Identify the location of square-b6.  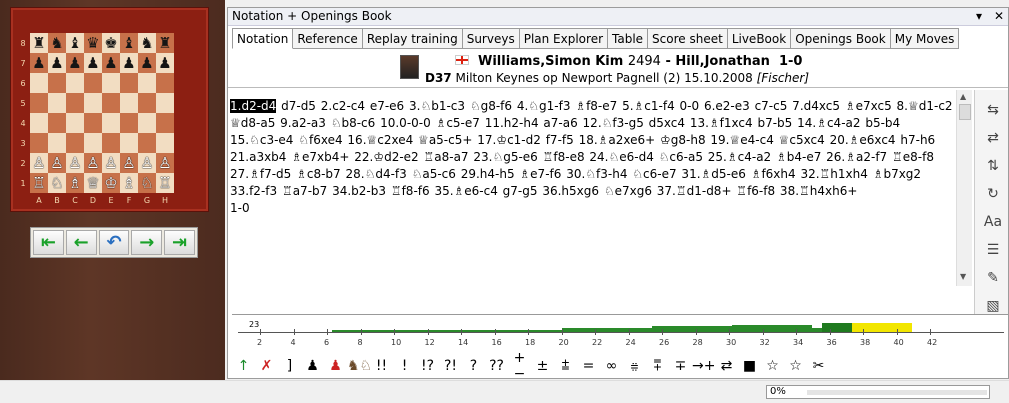
(57, 83).